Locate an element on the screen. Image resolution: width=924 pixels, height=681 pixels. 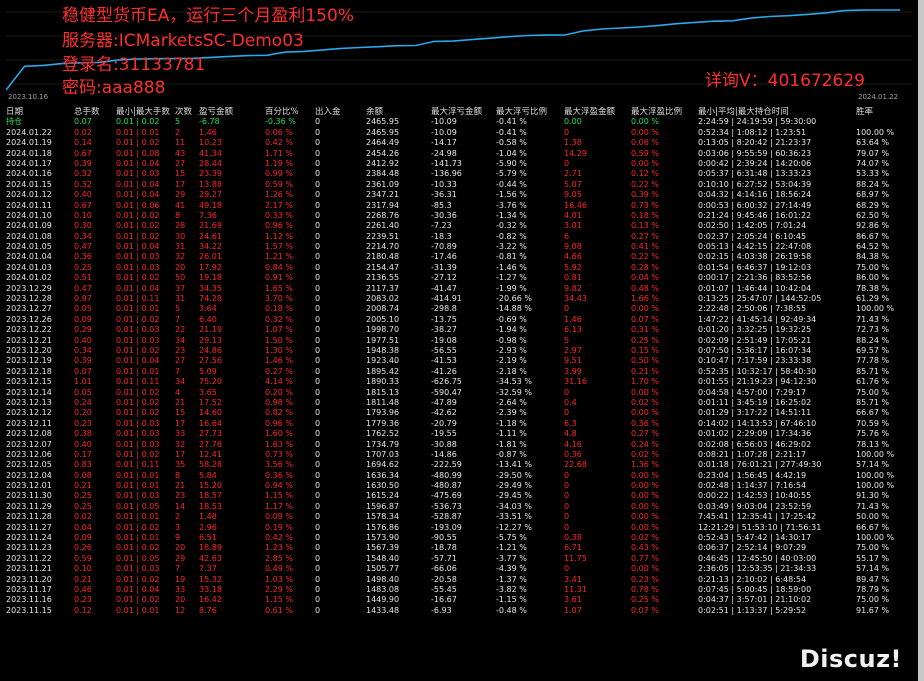
table-cell: -0.98 % is located at coordinates (511, 340).